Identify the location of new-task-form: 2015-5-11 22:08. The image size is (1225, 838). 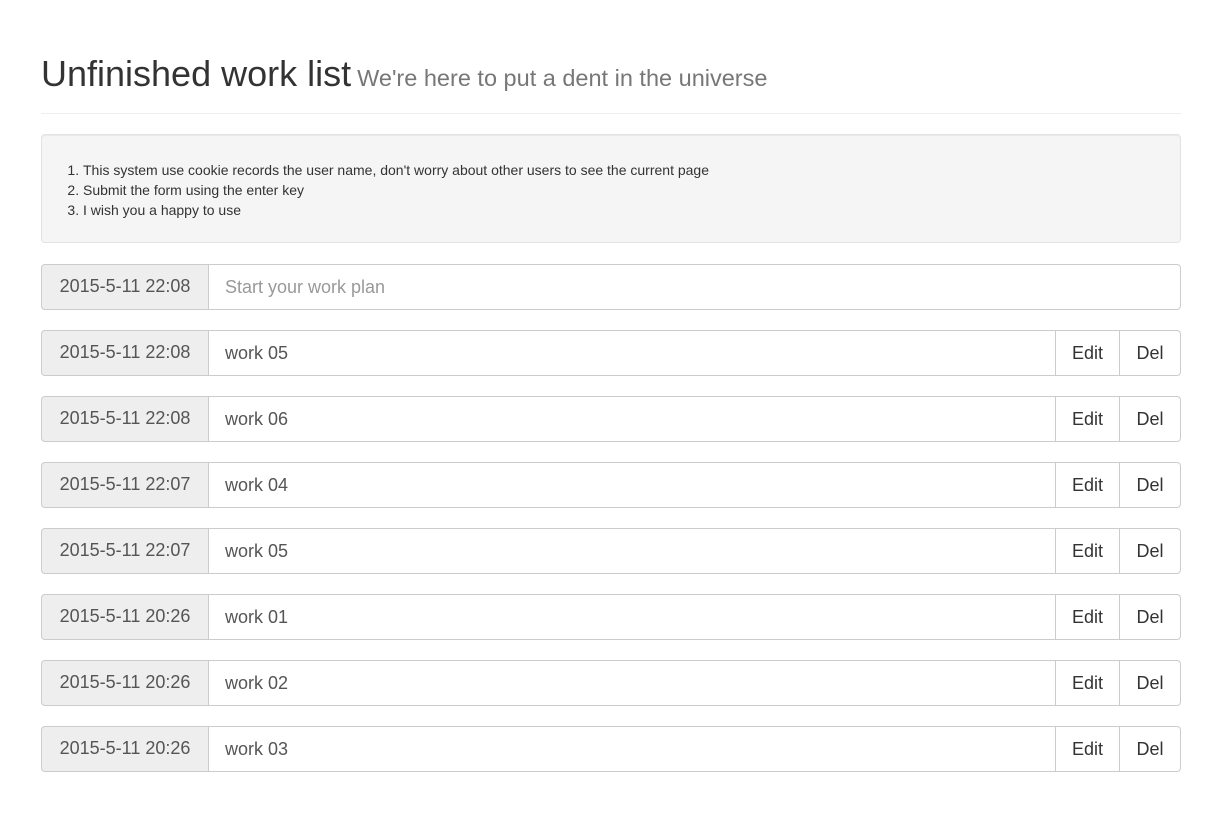
(611, 287).